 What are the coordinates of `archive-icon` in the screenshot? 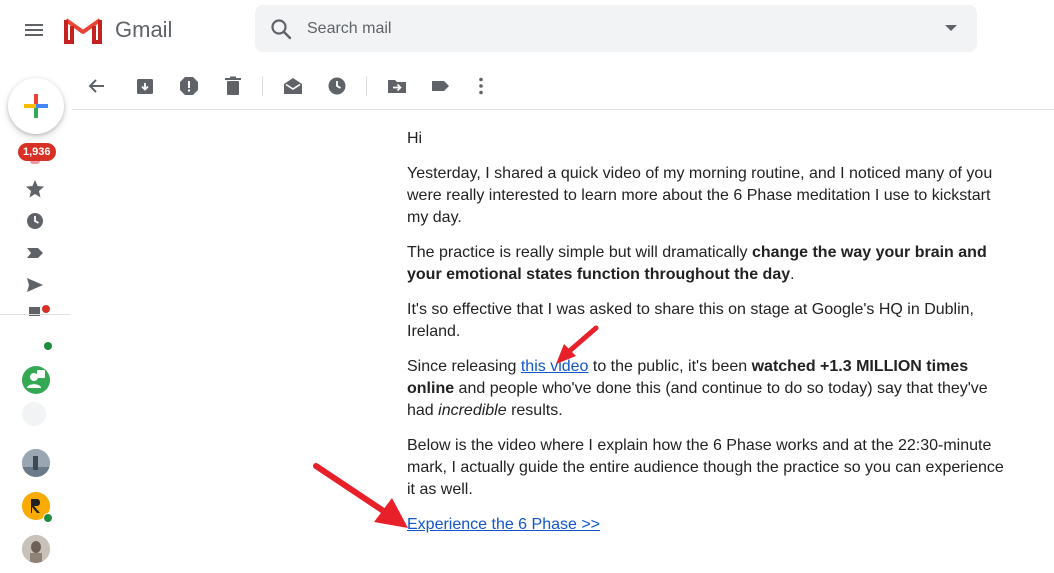 It's located at (145, 86).